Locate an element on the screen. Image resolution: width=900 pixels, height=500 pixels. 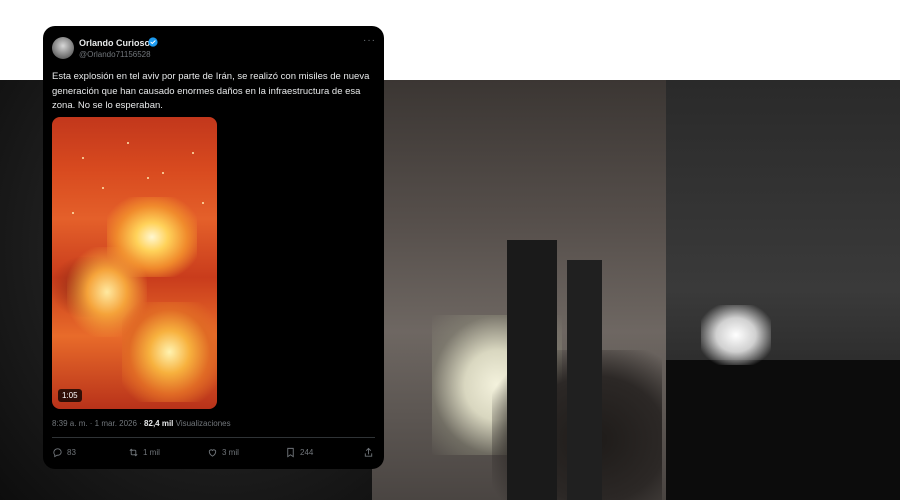
views-label: Visualizaciones is located at coordinates (202, 423).